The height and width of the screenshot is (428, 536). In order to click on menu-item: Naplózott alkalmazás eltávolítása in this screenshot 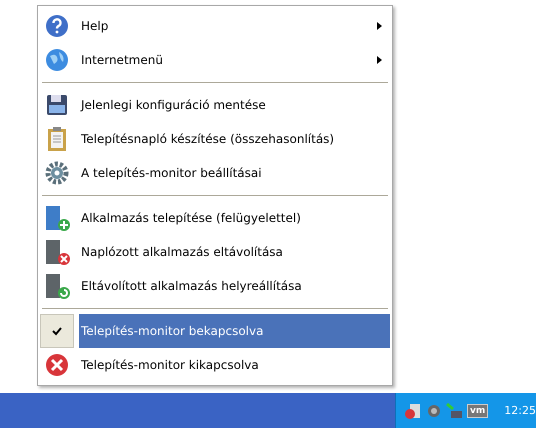, I will do `click(234, 252)`.